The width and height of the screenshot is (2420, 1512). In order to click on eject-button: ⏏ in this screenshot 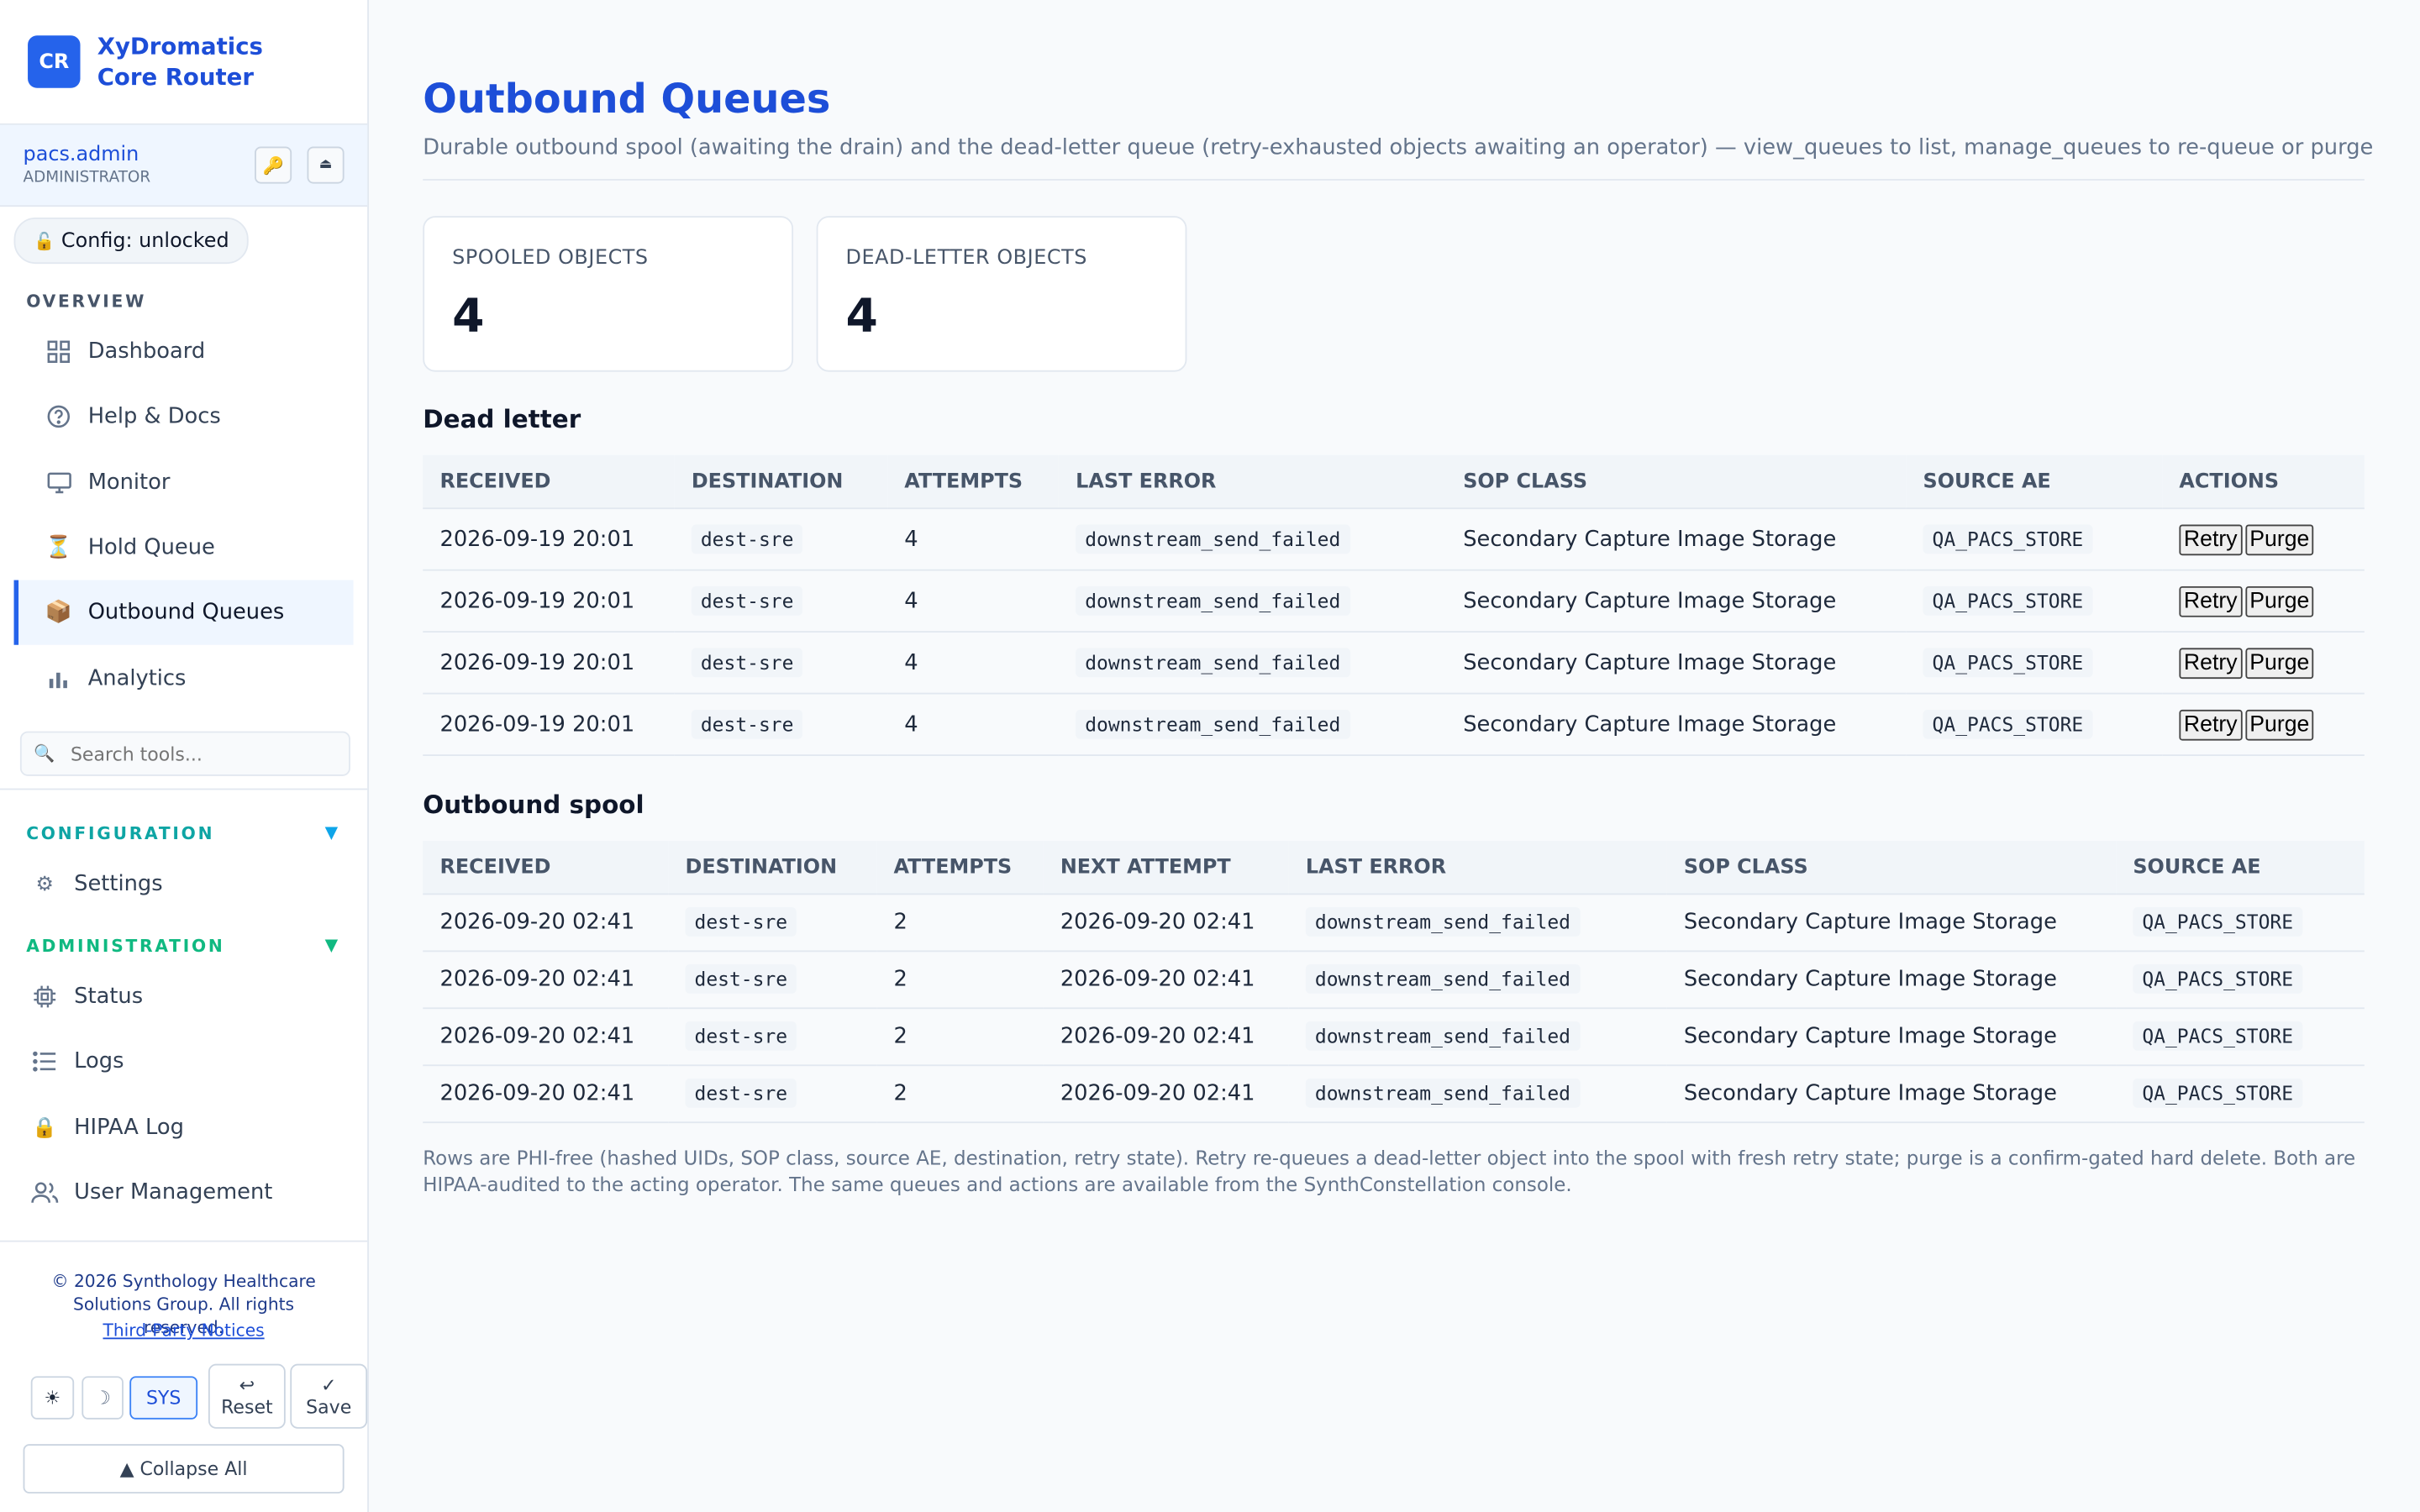, I will do `click(326, 165)`.